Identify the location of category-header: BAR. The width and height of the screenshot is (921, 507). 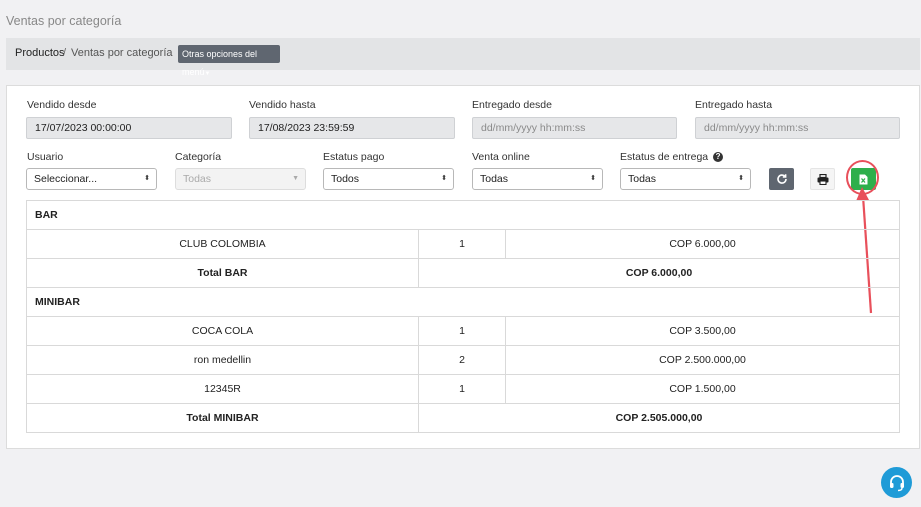
(463, 215).